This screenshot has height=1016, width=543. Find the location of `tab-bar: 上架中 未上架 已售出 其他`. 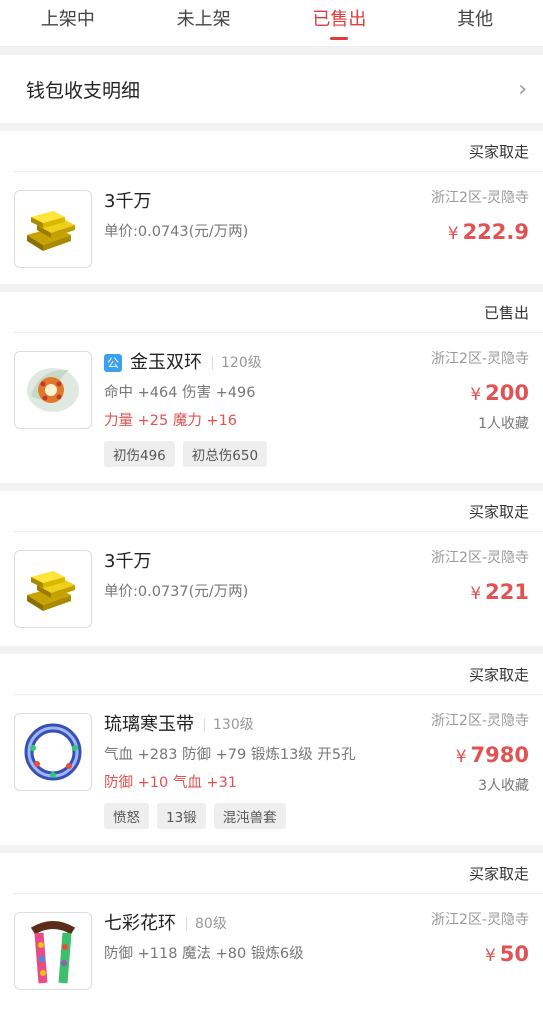

tab-bar: 上架中 未上架 已售出 其他 is located at coordinates (271, 23).